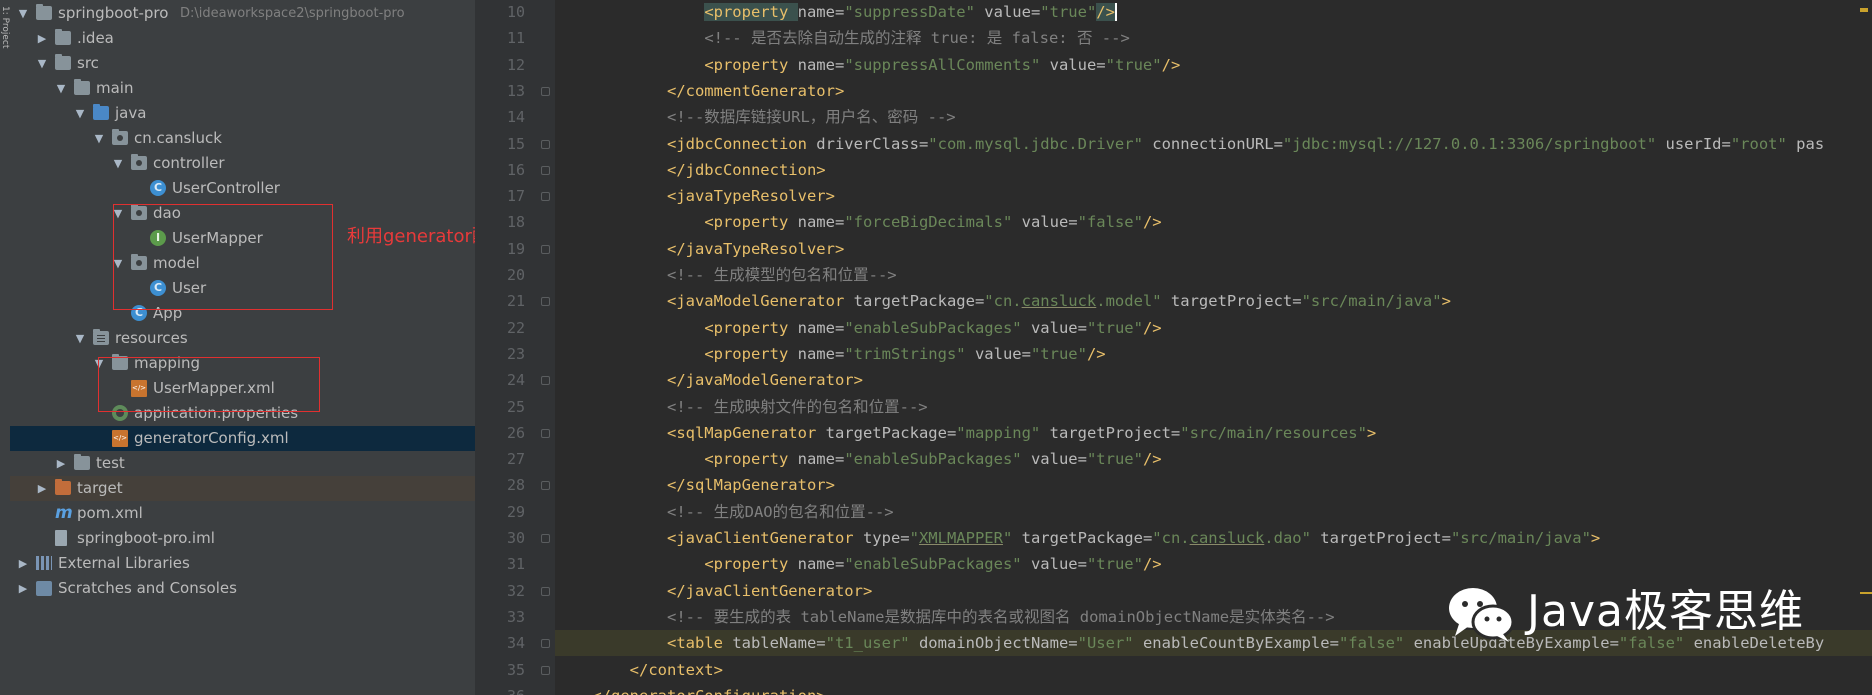 This screenshot has height=695, width=1872. Describe the element at coordinates (1213, 38) in the screenshot. I see `code-line: <!-- 是否去除自动生成的注释 true: 是 false: 否 -->` at that location.